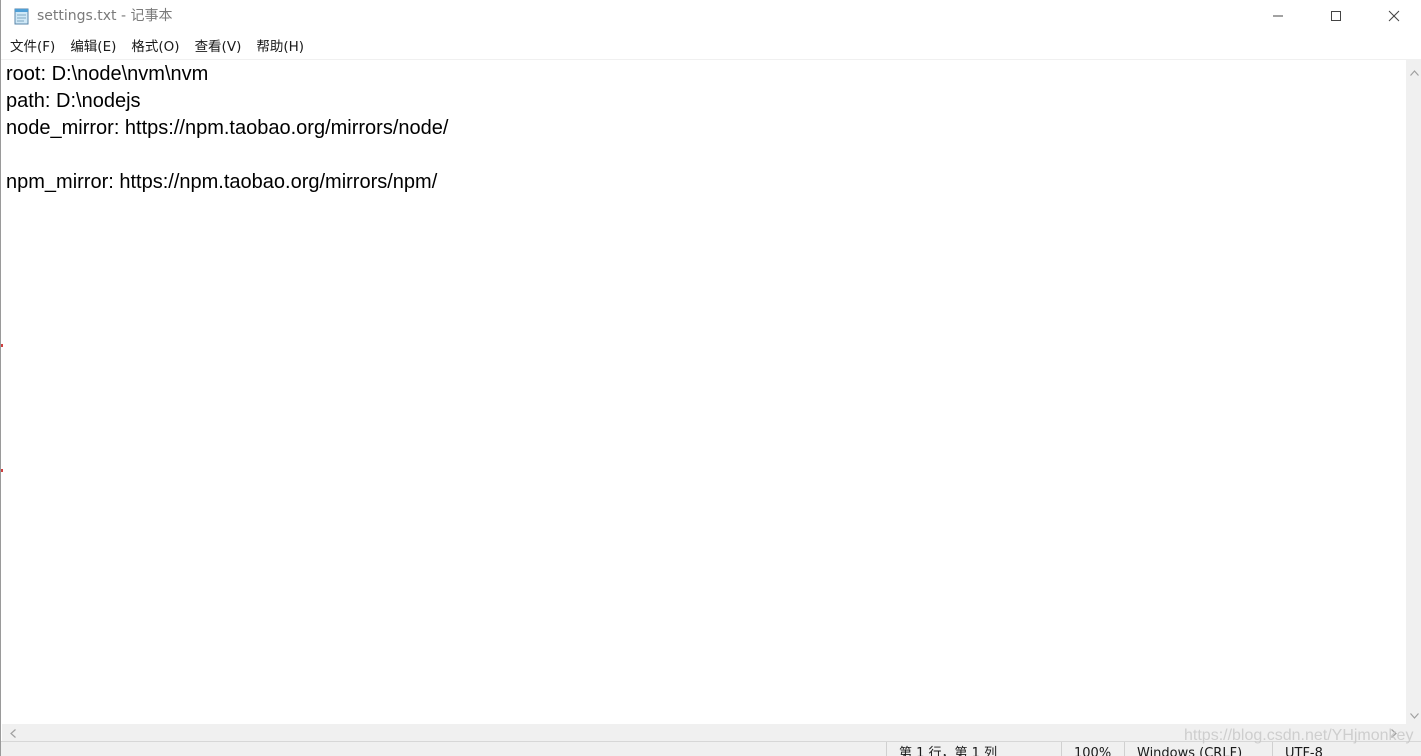 This screenshot has width=1421, height=756. I want to click on title-bar: settings.txt - 记事本, so click(711, 16).